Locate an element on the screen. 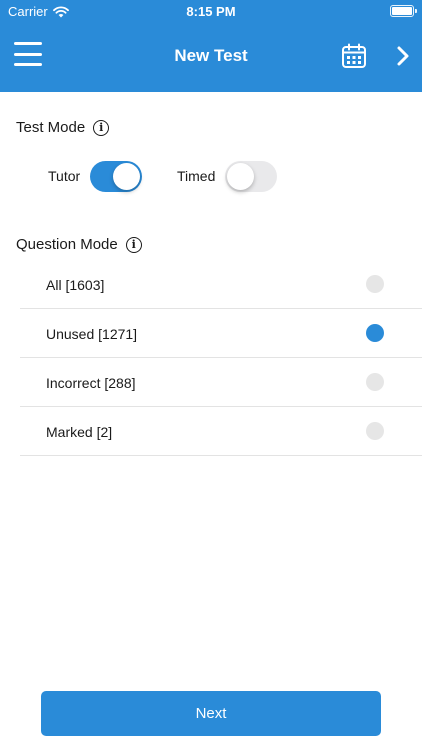 The width and height of the screenshot is (422, 750). list-item-label: All [1603] is located at coordinates (75, 285).